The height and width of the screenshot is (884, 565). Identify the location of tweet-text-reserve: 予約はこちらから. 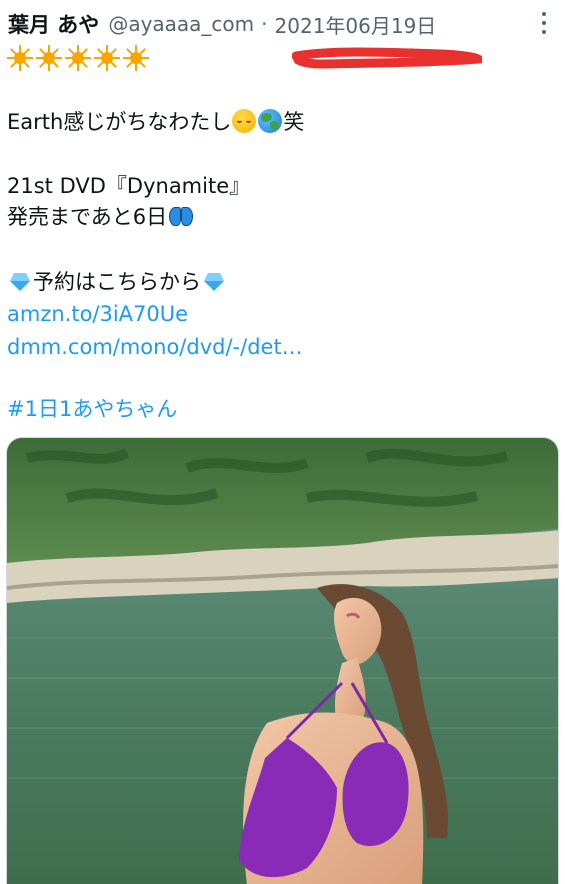
(117, 282).